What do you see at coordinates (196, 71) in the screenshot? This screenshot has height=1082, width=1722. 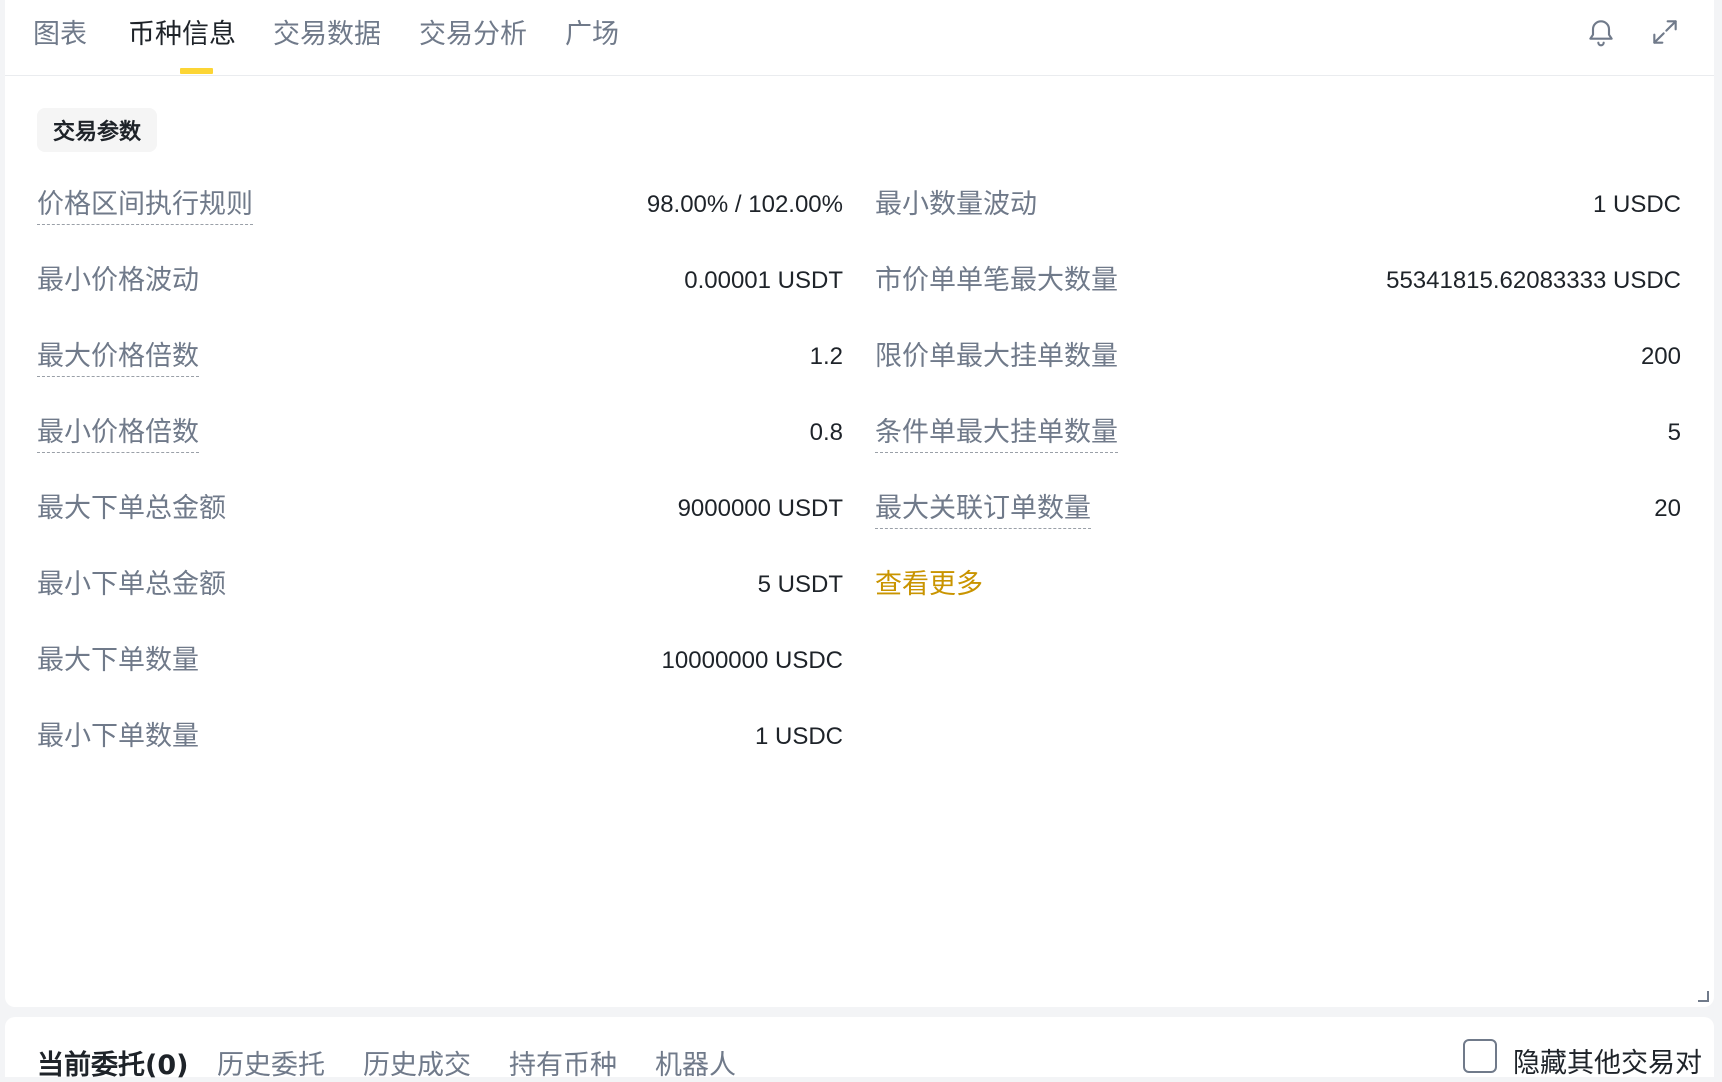 I see `active-tab-indicator` at bounding box center [196, 71].